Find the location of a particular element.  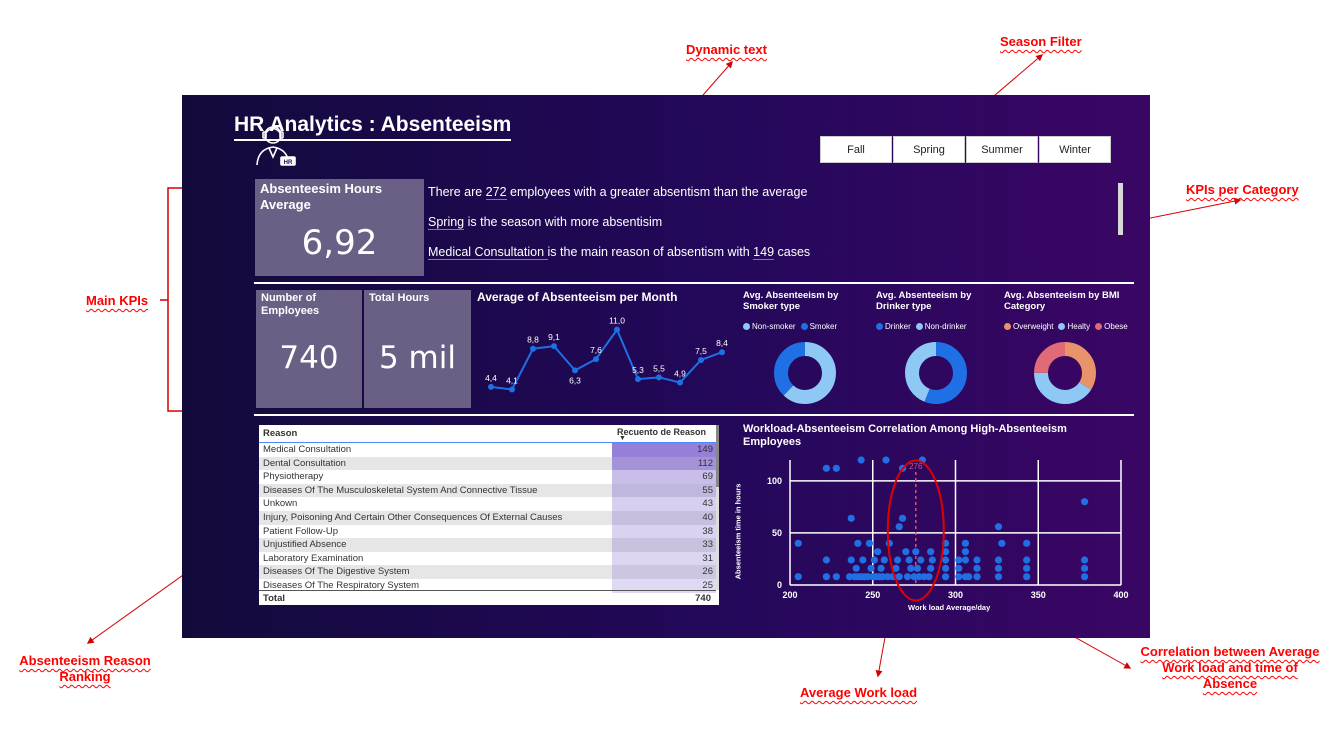

legend-smoker: Smoker is located at coordinates (818, 326).